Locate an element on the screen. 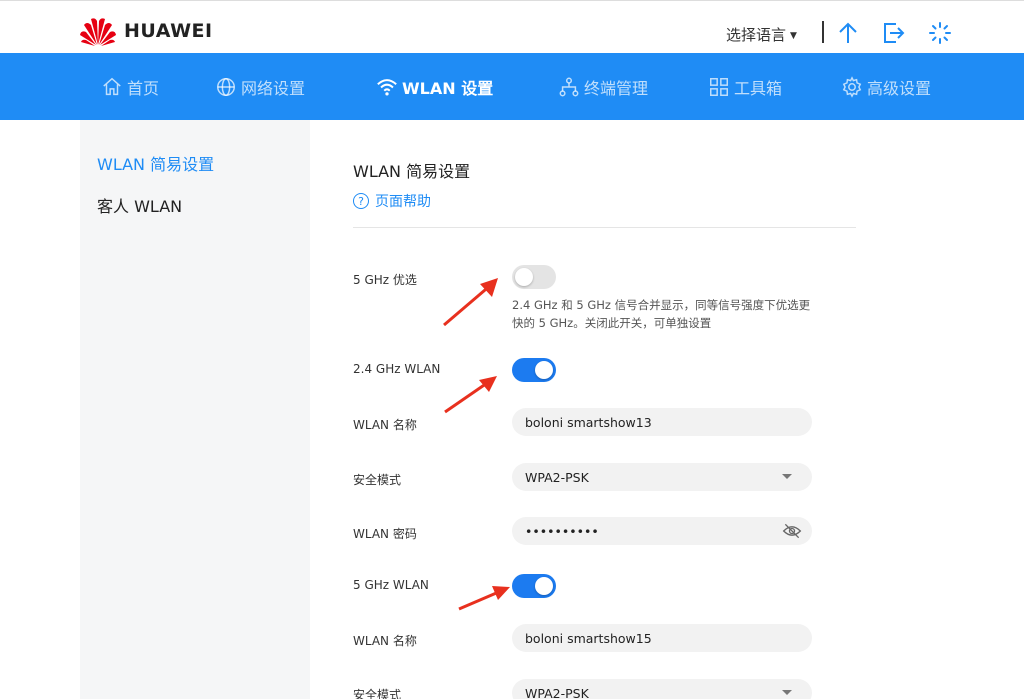  upgrade-icon is located at coordinates (848, 33).